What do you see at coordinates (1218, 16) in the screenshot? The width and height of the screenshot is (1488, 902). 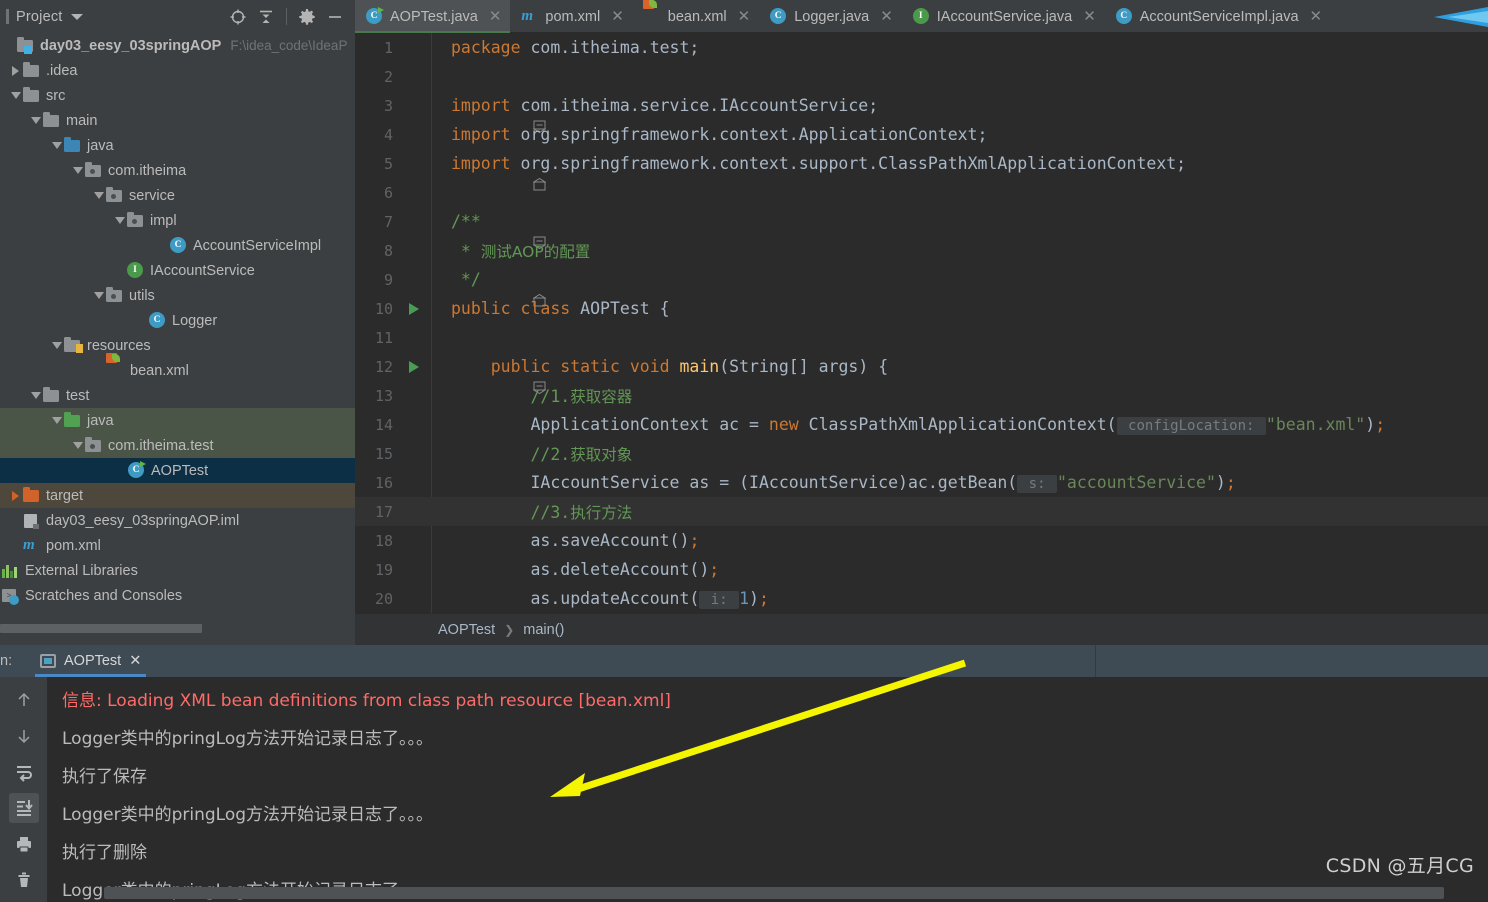 I see `tab-accountserviceimpl-java: C AccountServiceImpl.java ✕` at bounding box center [1218, 16].